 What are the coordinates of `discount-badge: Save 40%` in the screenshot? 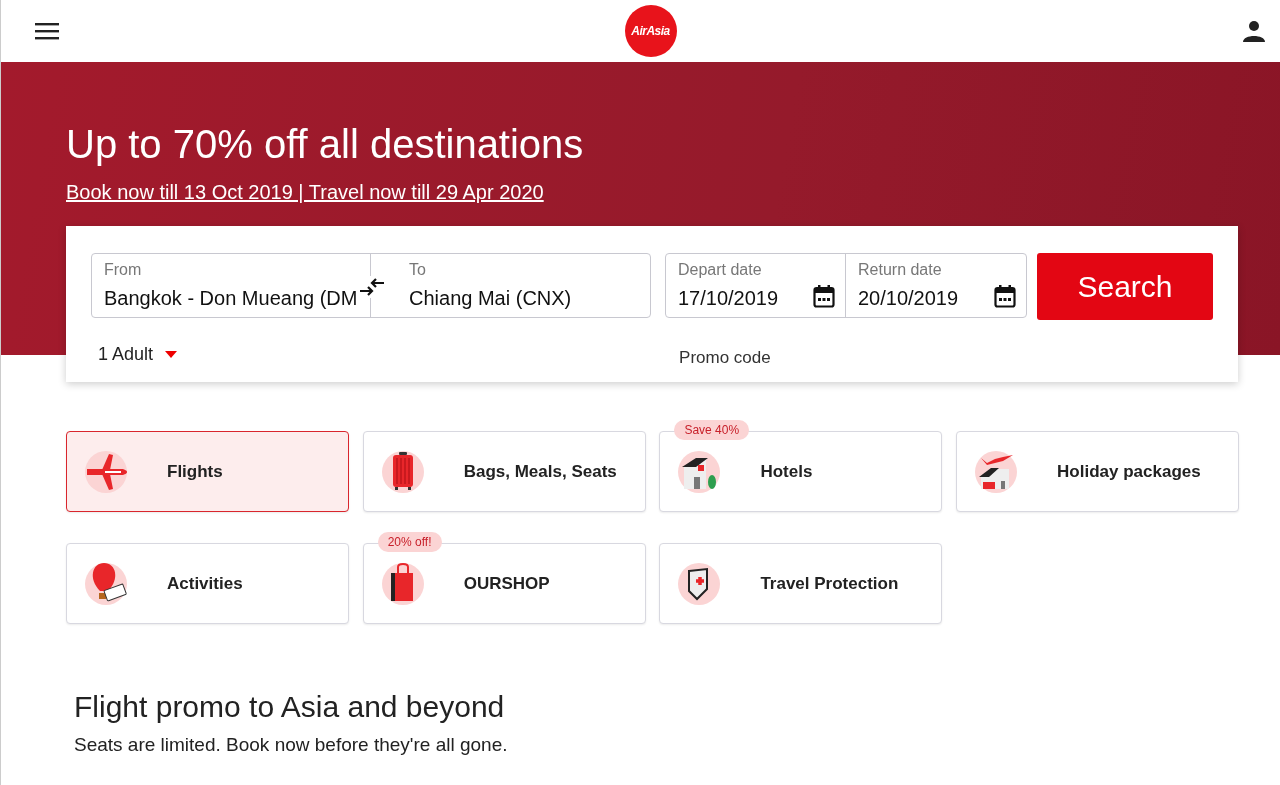 It's located at (712, 430).